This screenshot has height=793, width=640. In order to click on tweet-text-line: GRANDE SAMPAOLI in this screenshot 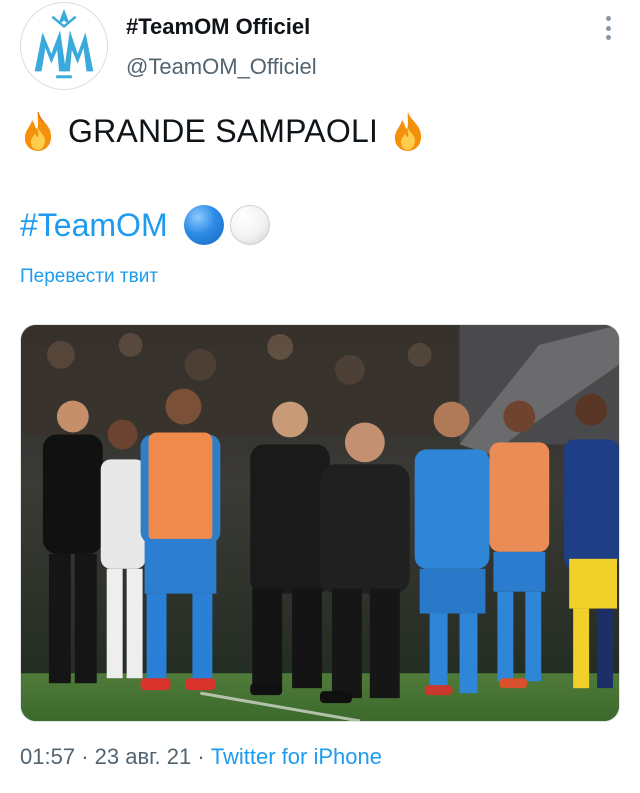, I will do `click(223, 131)`.